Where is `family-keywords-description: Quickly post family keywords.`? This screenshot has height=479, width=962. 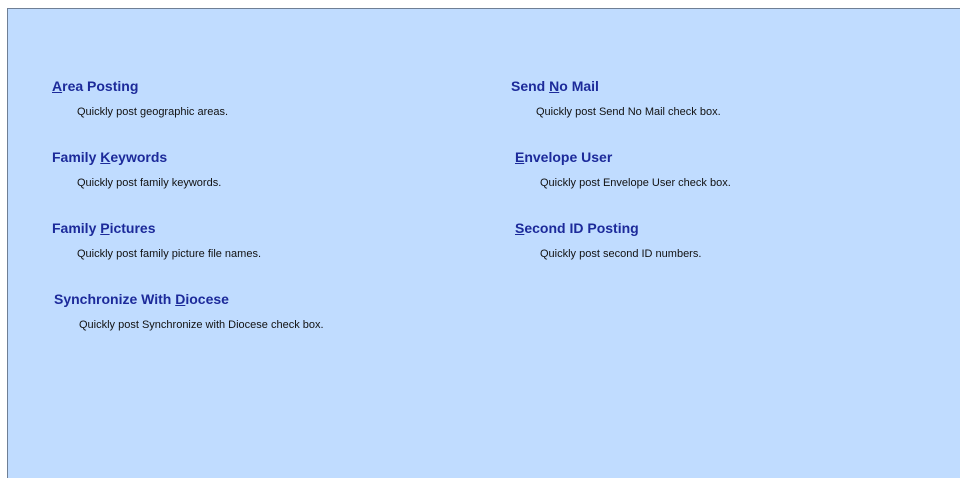
family-keywords-description: Quickly post family keywords. is located at coordinates (149, 183).